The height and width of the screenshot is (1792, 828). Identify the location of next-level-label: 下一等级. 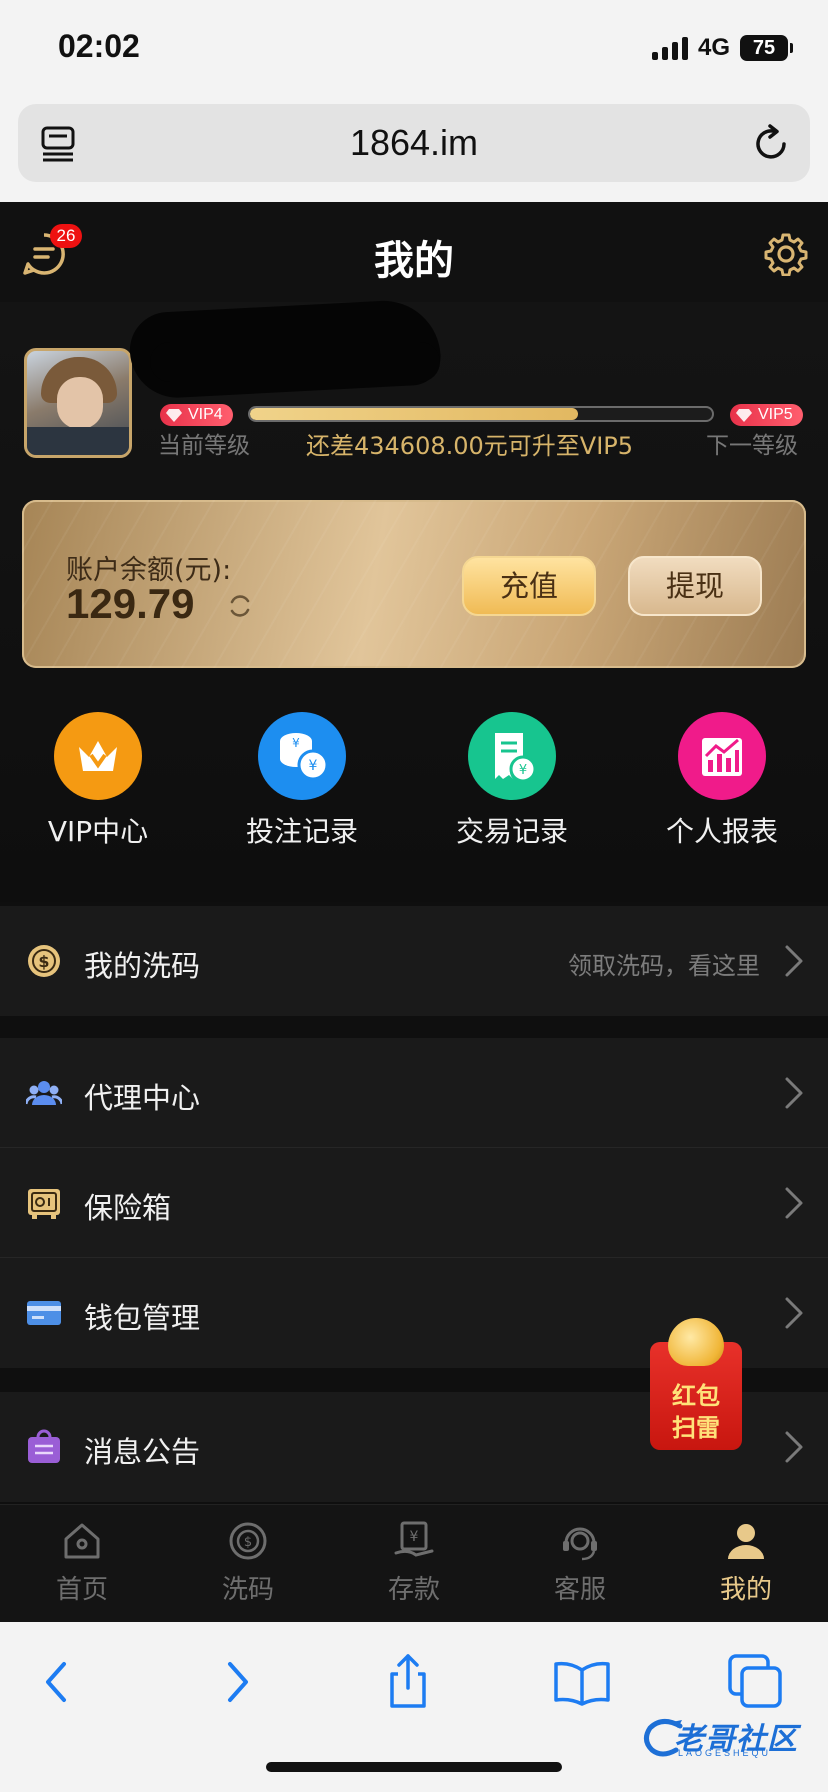
(752, 446).